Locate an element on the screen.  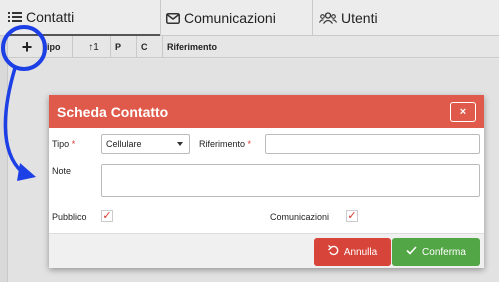
pubblico-checkbox: ✓ is located at coordinates (107, 216).